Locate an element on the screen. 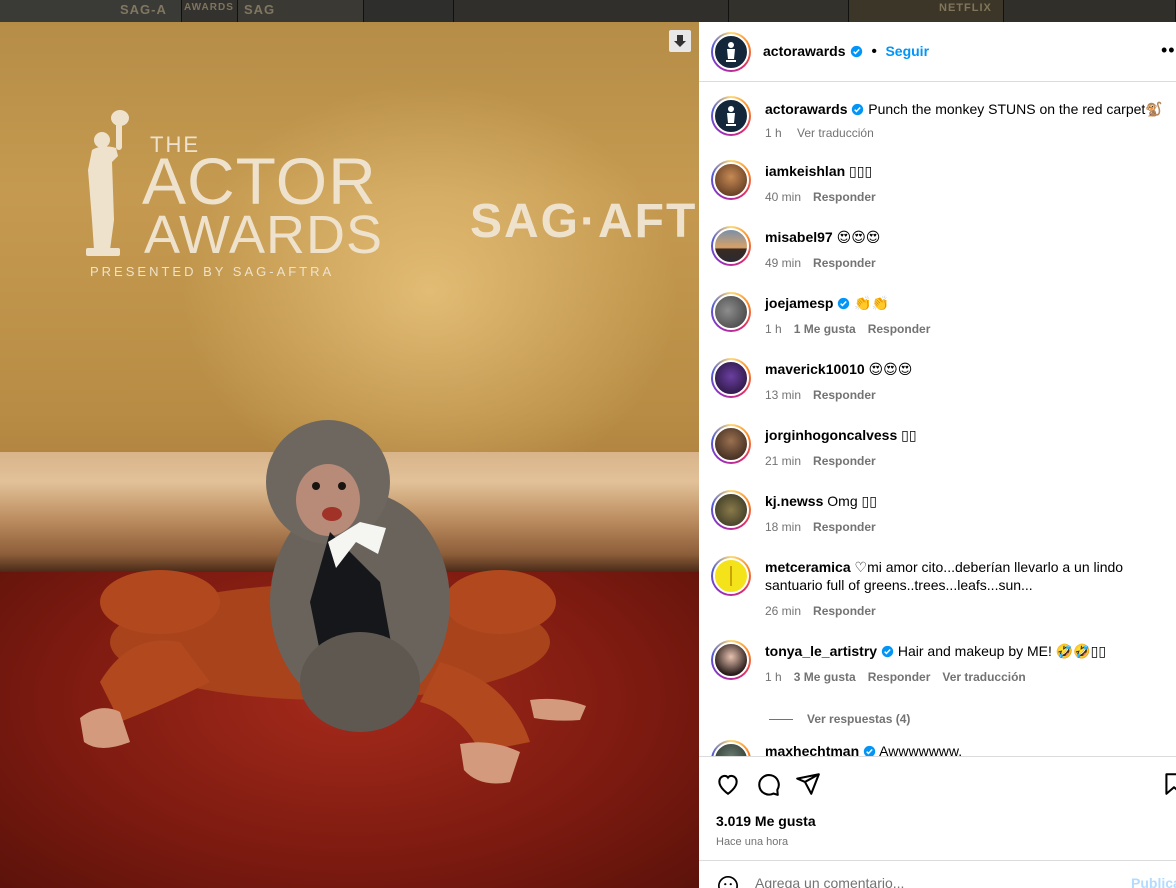  comment-meta: 26 min Responder is located at coordinates (826, 611).